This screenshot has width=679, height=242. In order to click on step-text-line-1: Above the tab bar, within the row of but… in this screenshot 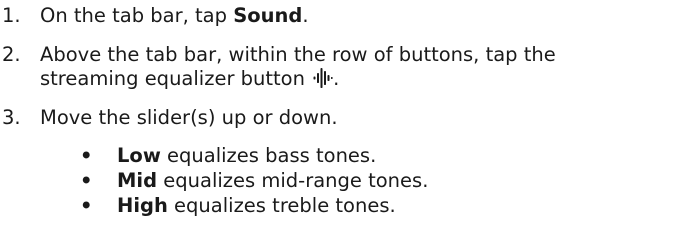, I will do `click(298, 54)`.